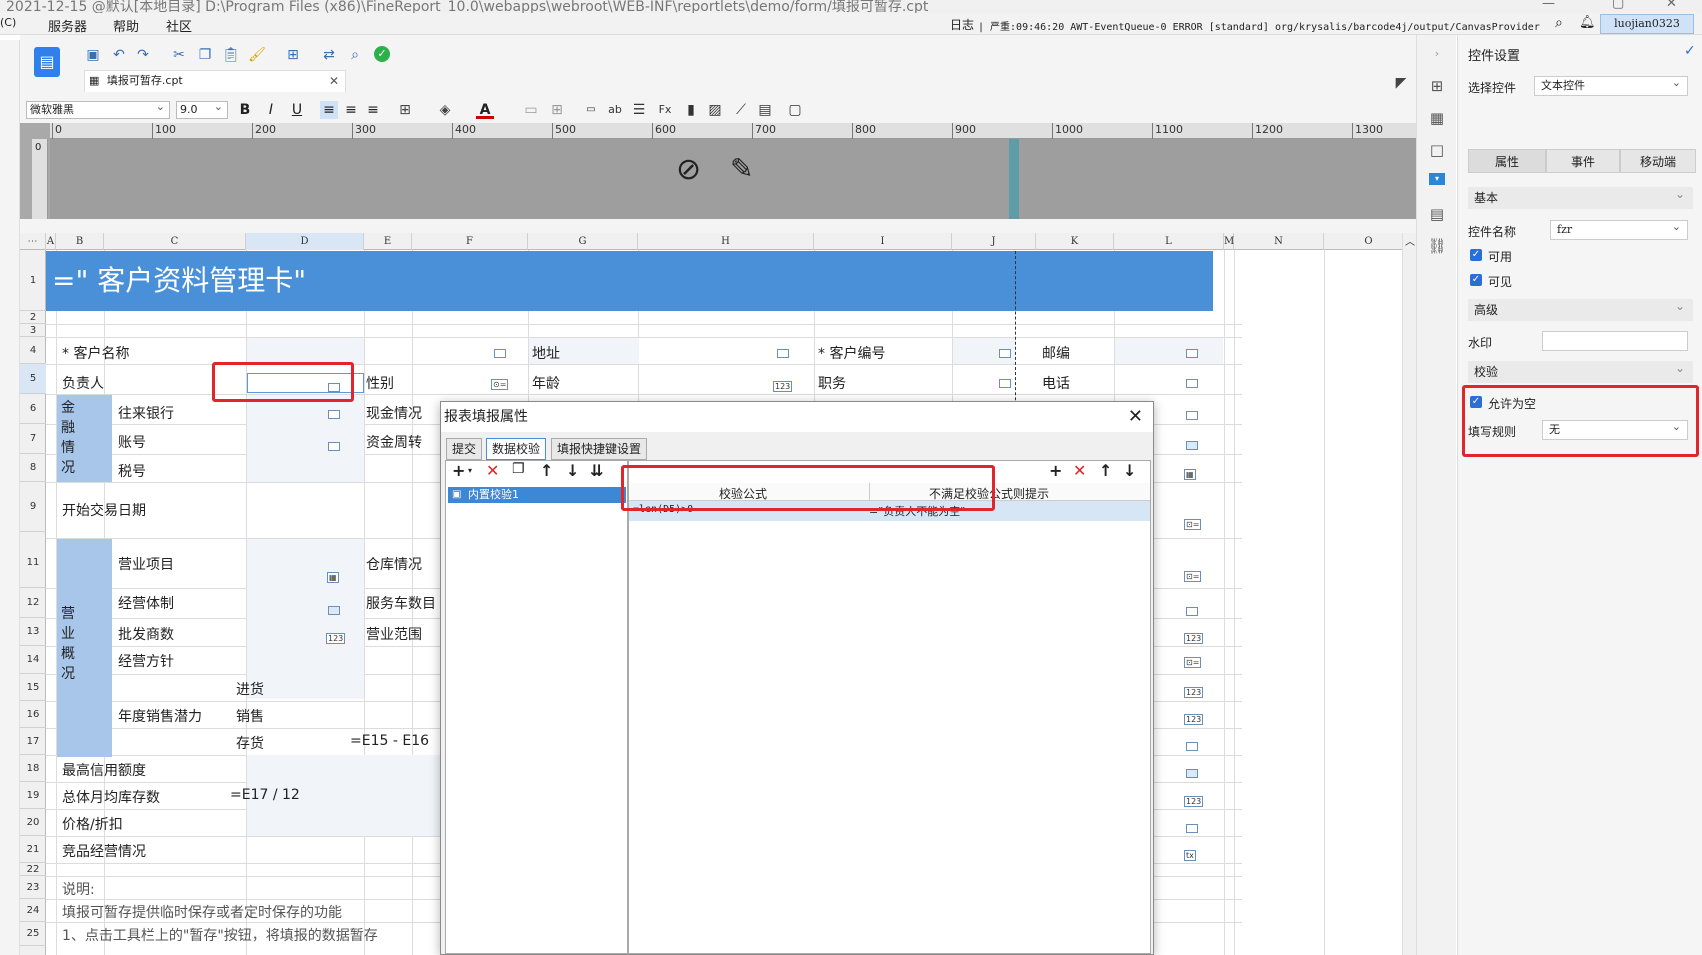 This screenshot has width=1702, height=955. What do you see at coordinates (1169, 241) in the screenshot?
I see `col-header: L` at bounding box center [1169, 241].